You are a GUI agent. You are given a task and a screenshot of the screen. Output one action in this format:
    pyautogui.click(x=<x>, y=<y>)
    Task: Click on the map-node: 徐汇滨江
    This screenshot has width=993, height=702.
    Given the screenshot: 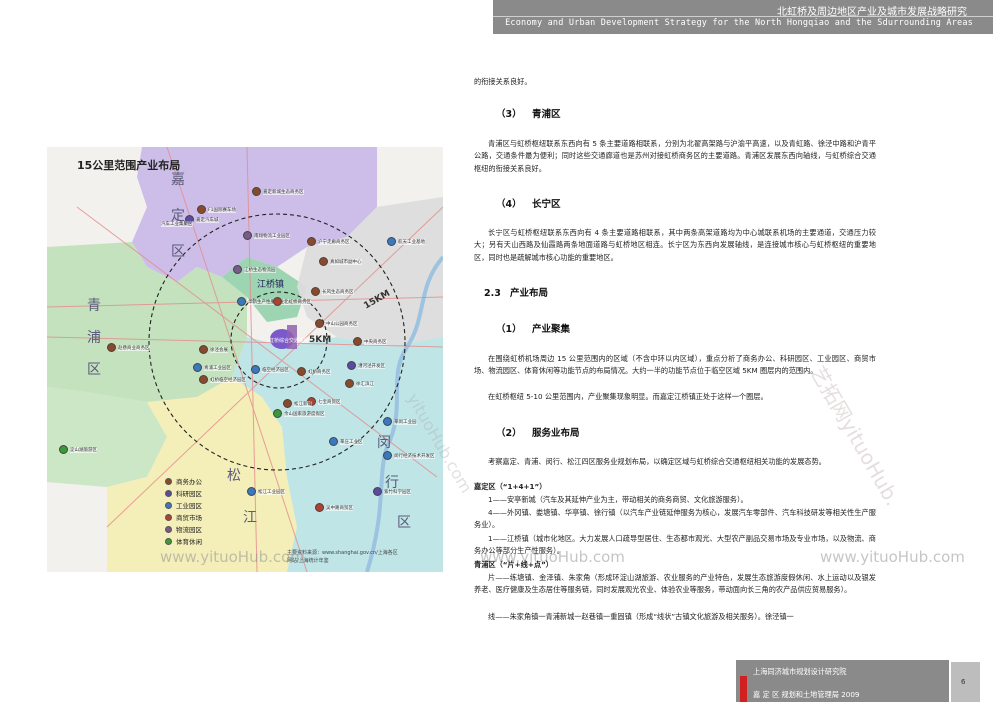 What is the action you would take?
    pyautogui.click(x=359, y=383)
    